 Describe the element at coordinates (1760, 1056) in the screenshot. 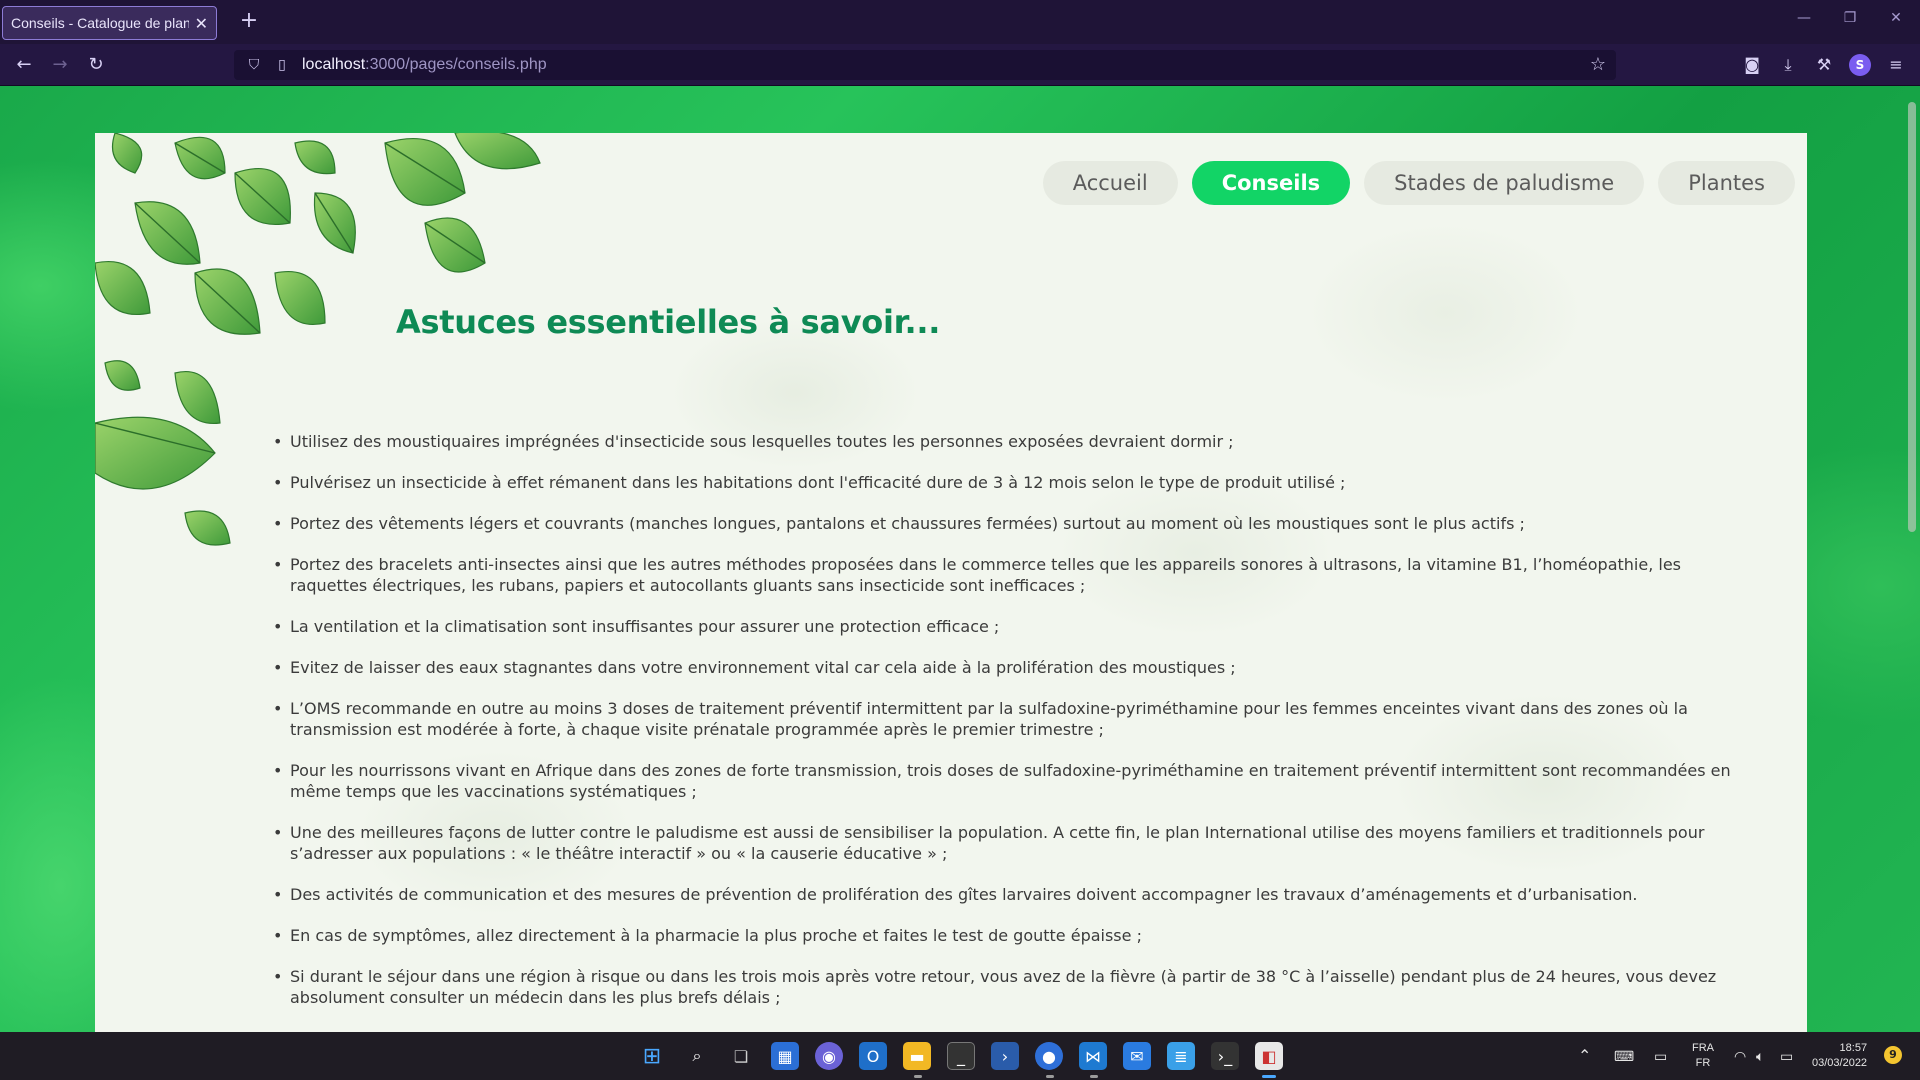

I see `volume-icon: 🔈︎` at that location.